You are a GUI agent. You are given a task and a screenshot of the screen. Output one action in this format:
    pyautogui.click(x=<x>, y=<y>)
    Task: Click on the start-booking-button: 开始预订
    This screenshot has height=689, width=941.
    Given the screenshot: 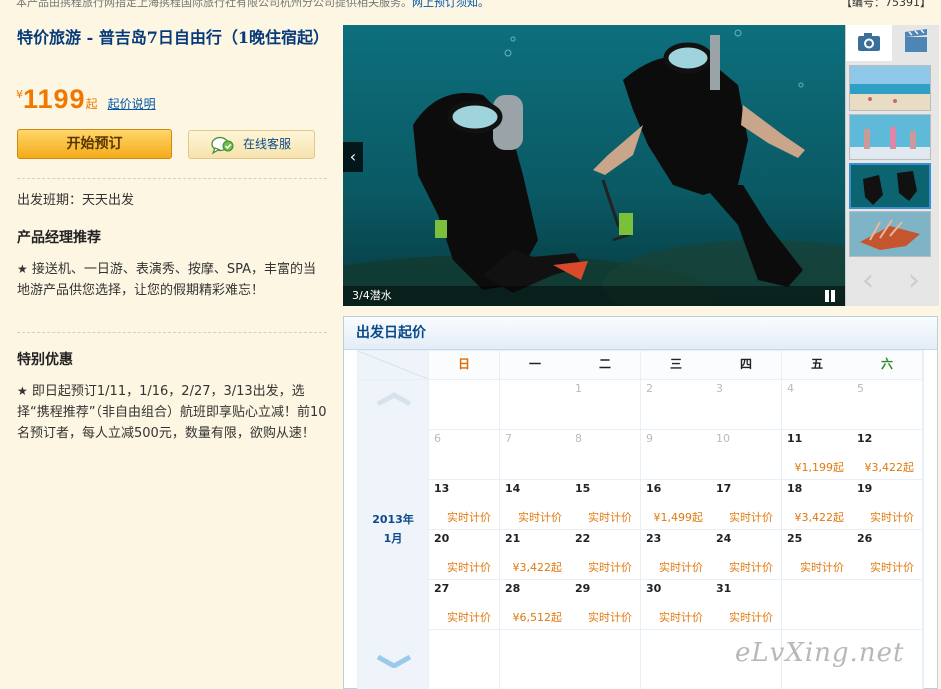 What is the action you would take?
    pyautogui.click(x=94, y=144)
    